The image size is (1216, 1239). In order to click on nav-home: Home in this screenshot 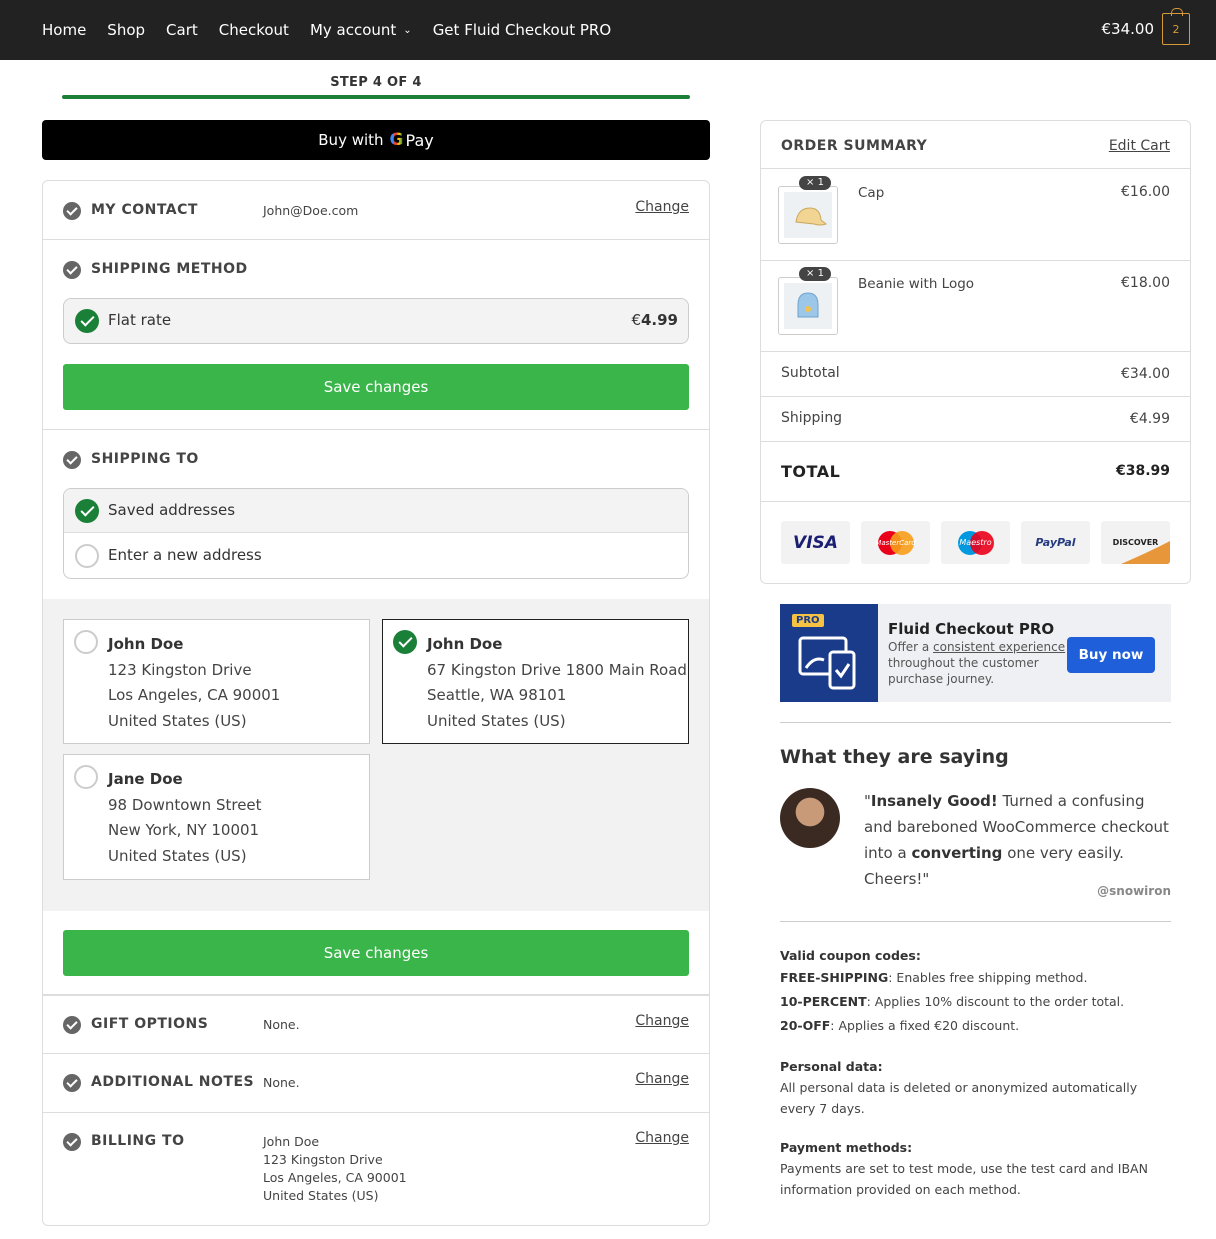, I will do `click(64, 30)`.